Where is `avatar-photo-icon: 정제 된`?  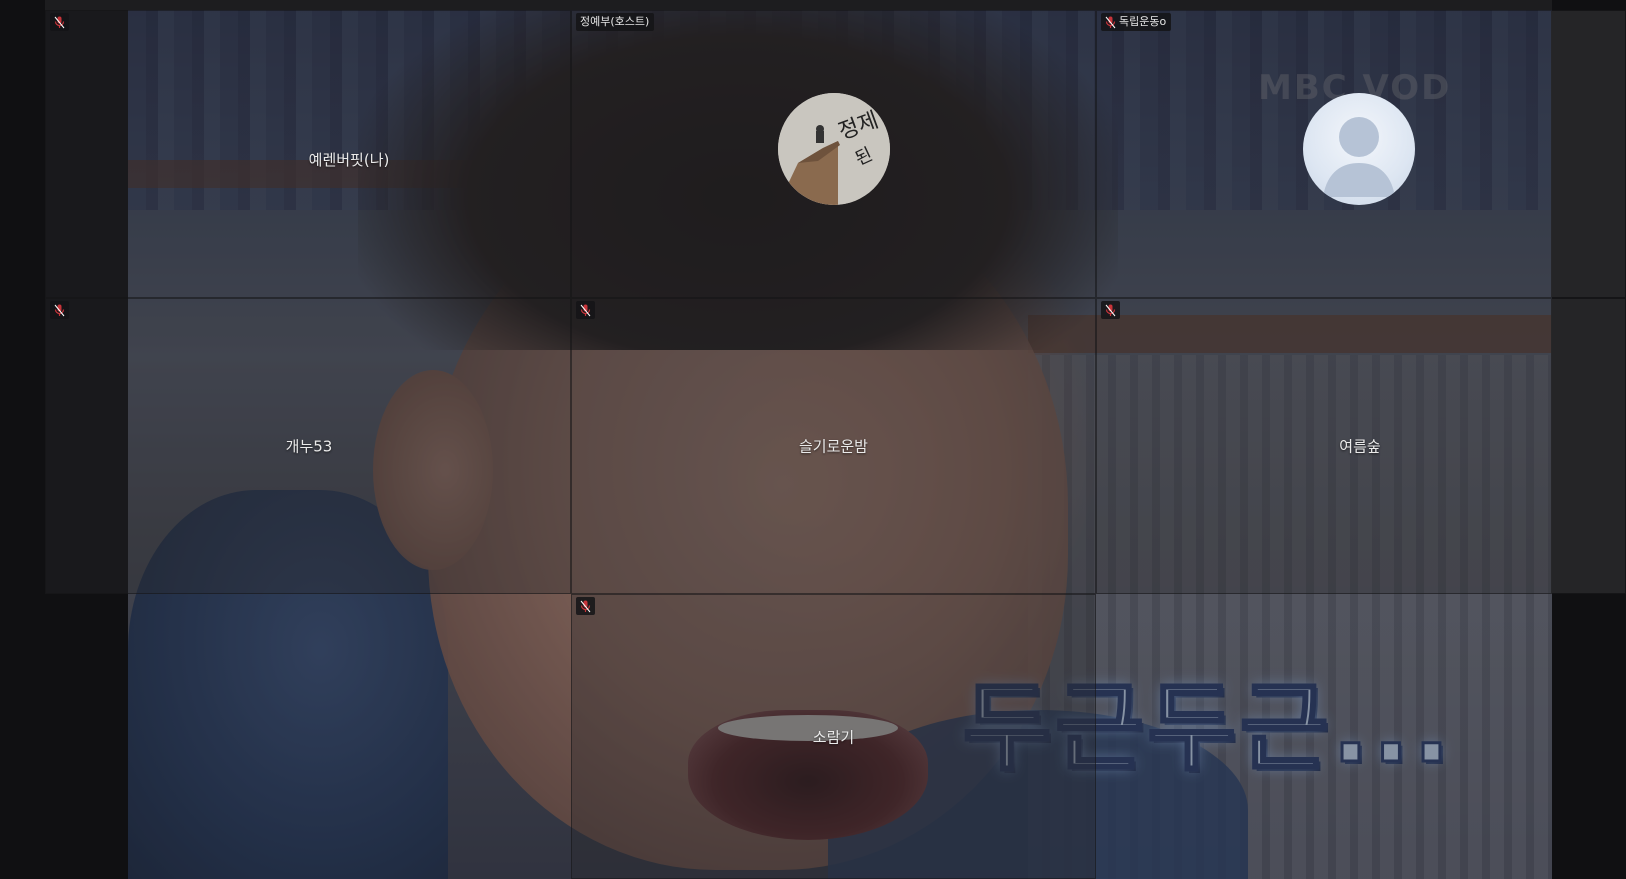
avatar-photo-icon: 정제 된 is located at coordinates (833, 149).